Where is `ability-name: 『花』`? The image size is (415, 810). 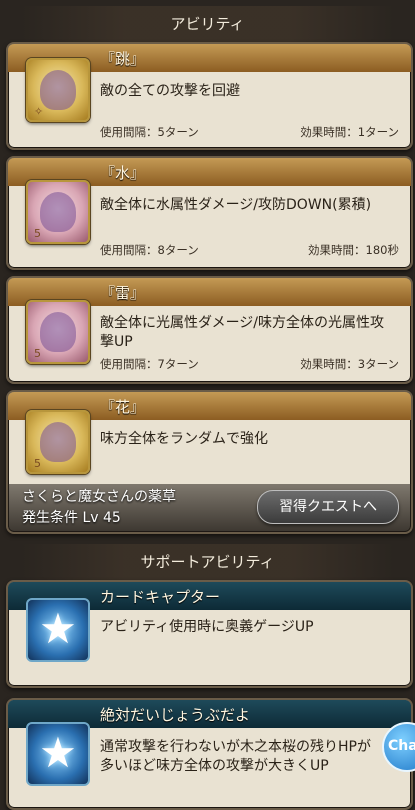
ability-name: 『花』 is located at coordinates (123, 407).